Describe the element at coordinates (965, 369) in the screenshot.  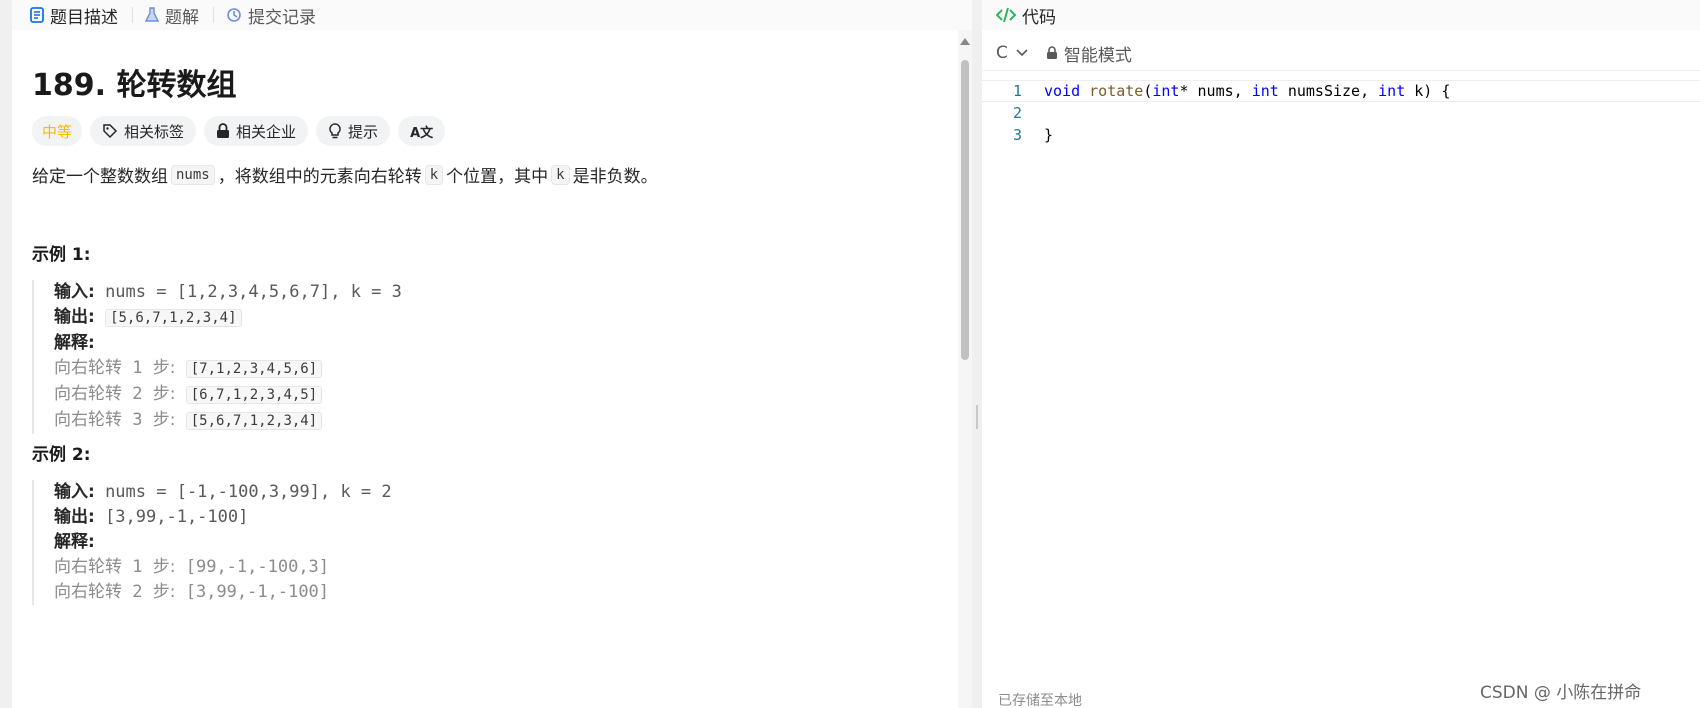
I see `problem-scrollbar` at that location.